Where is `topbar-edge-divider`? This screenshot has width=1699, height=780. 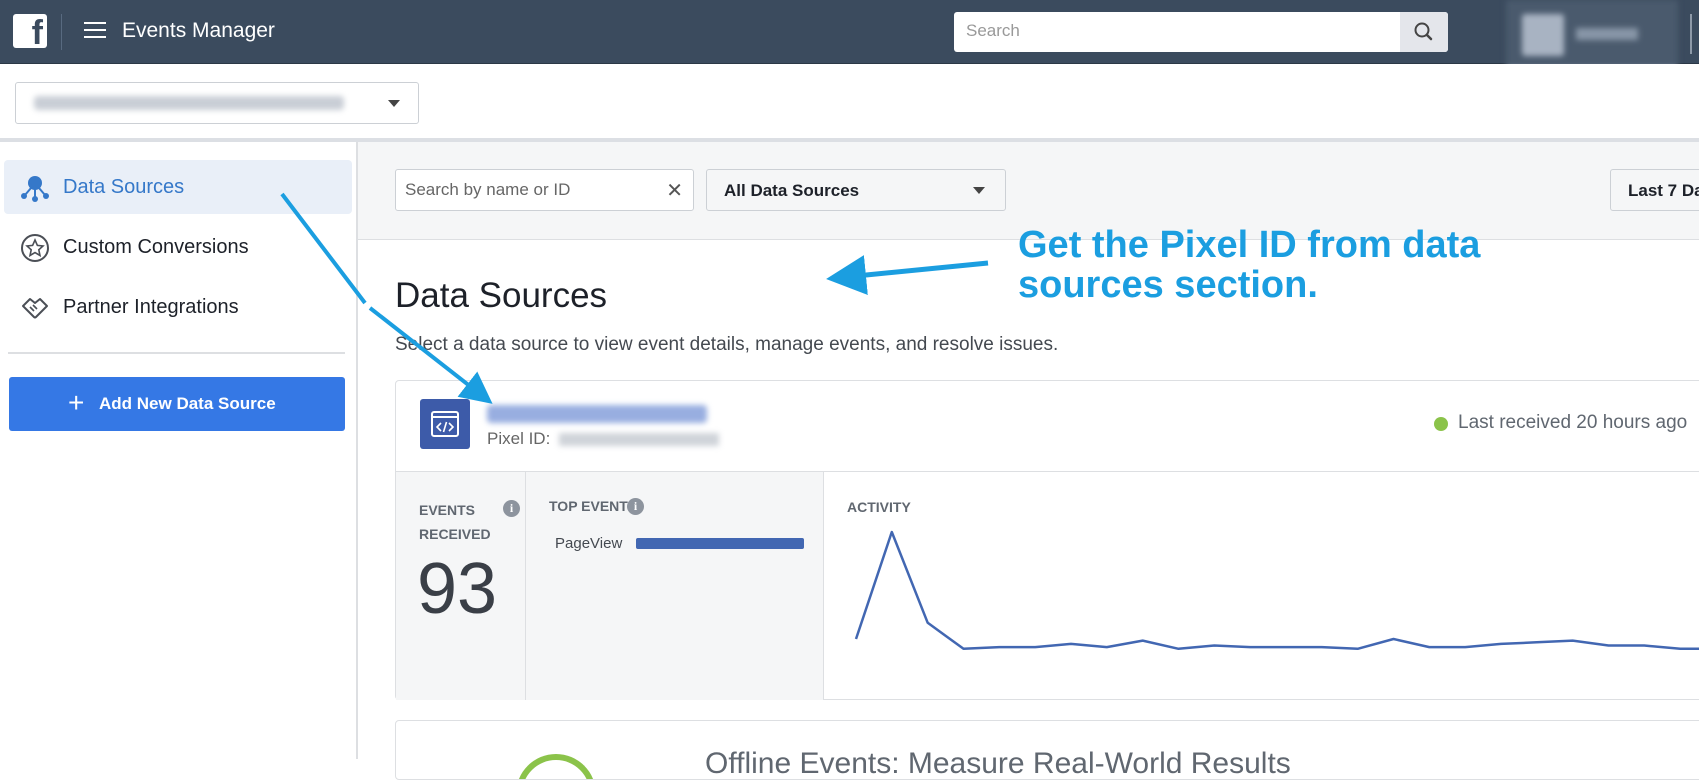
topbar-edge-divider is located at coordinates (1691, 34).